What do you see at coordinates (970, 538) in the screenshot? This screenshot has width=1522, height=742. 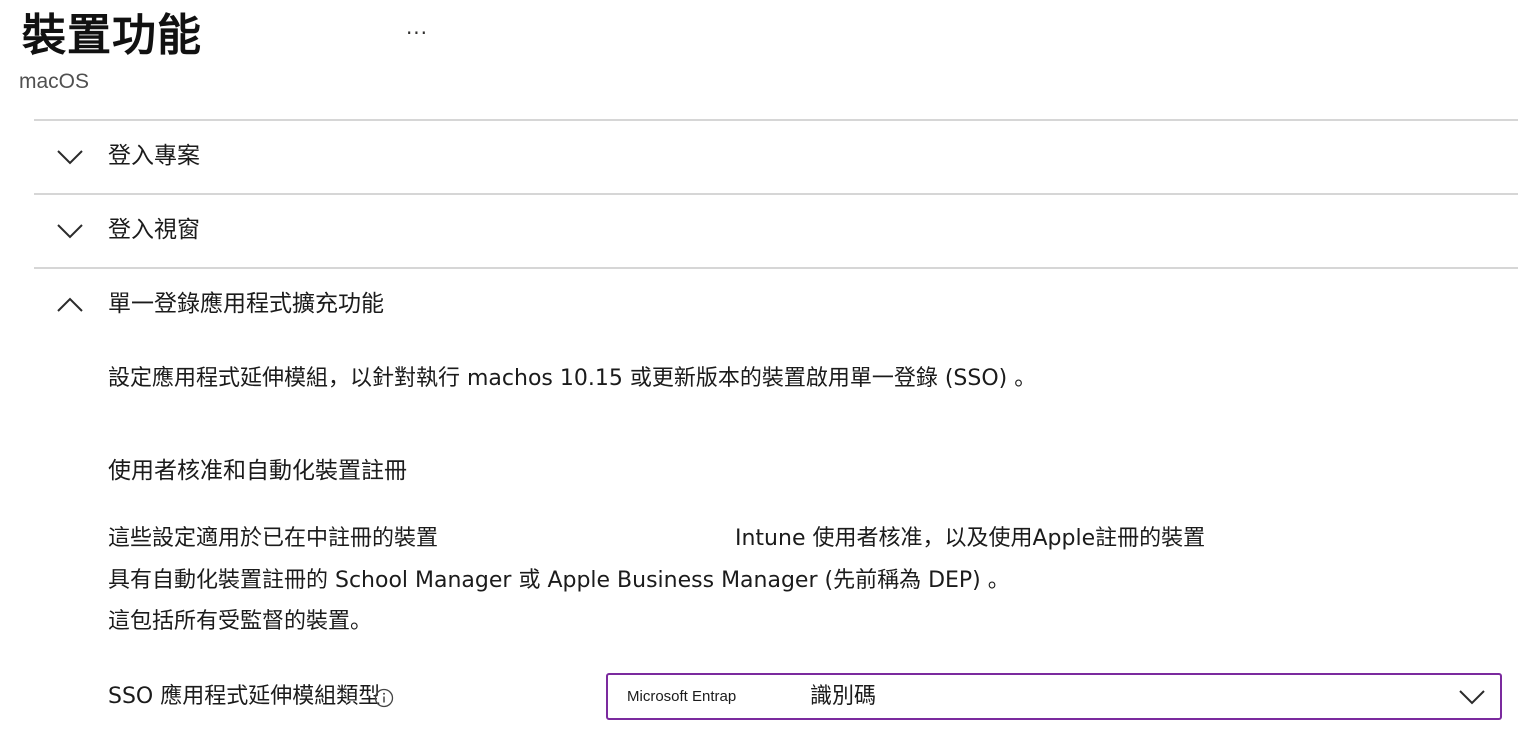 I see `body-text-line-1b: Intune 使用者核准，以及使用Apple註冊的裝置` at bounding box center [970, 538].